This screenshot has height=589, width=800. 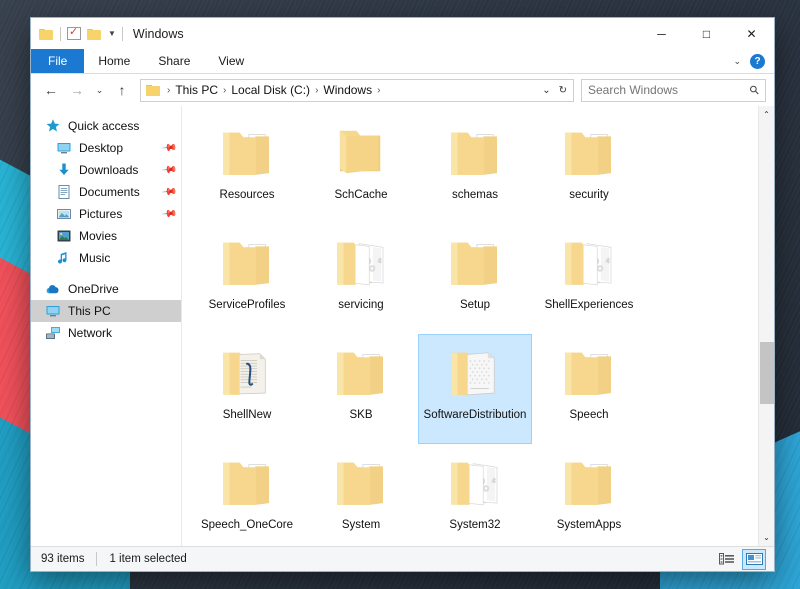 What do you see at coordinates (475, 195) in the screenshot?
I see `file-name-label: schemas` at bounding box center [475, 195].